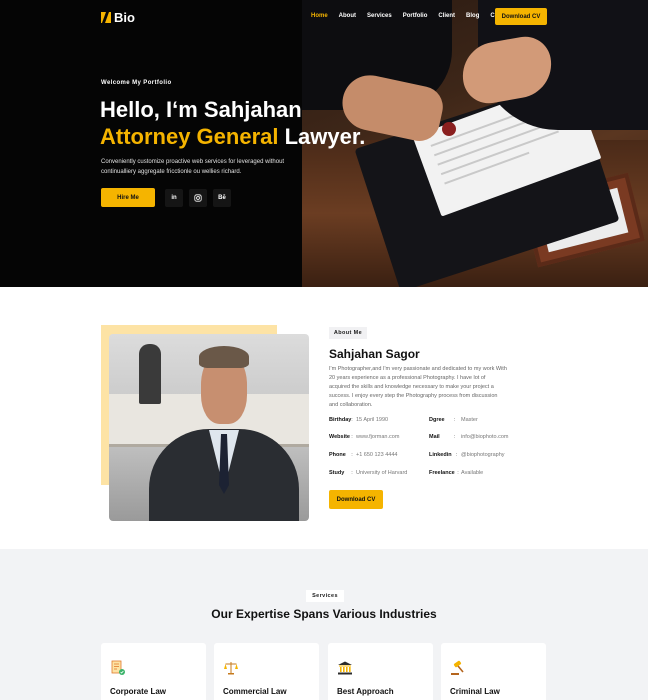  What do you see at coordinates (472, 16) in the screenshot?
I see `nav-link-blog: Blog` at bounding box center [472, 16].